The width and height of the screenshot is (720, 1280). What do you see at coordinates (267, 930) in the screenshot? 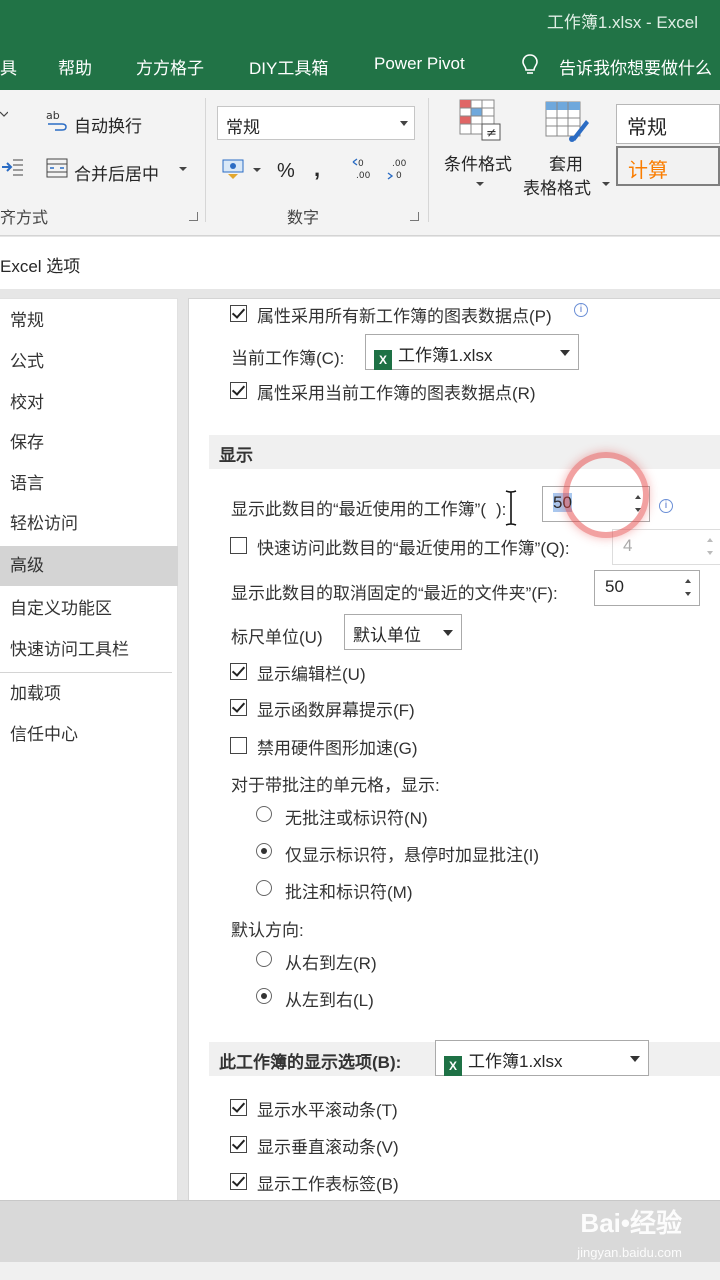
I see `default-direction-label: 默认方向:` at bounding box center [267, 930].